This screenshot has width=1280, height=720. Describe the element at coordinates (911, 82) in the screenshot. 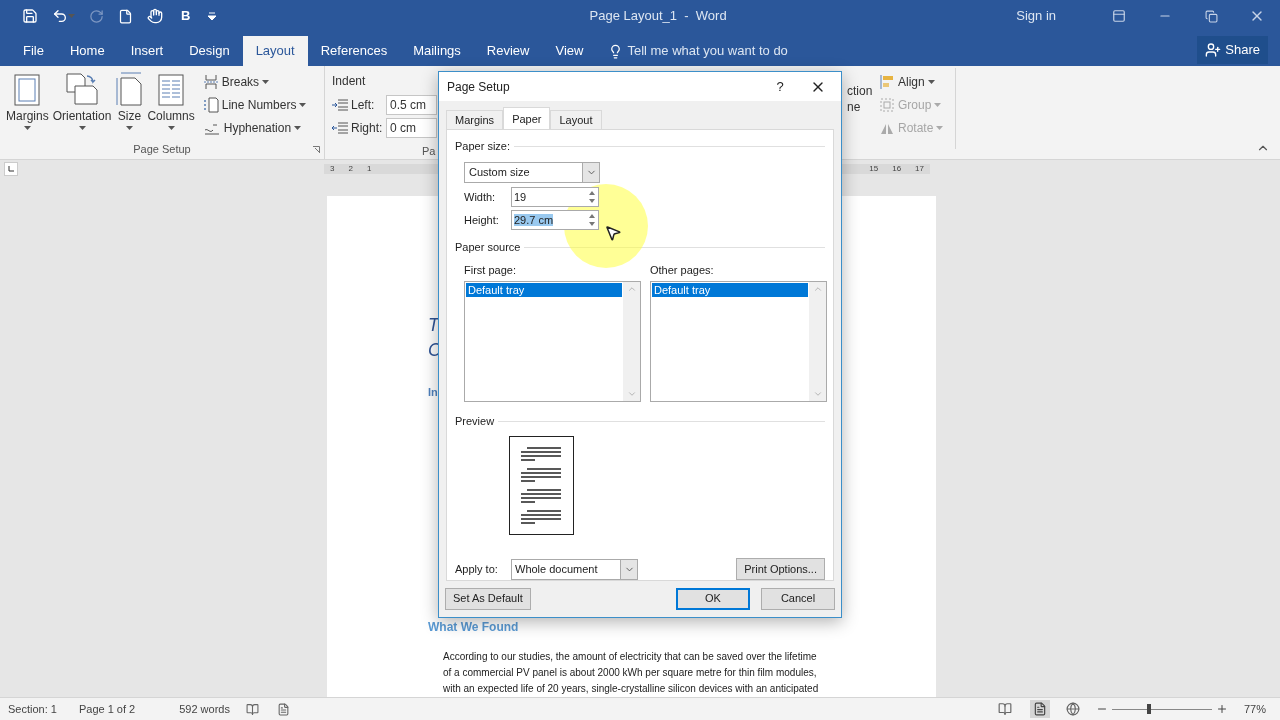

I see `arrange-button: Align` at that location.